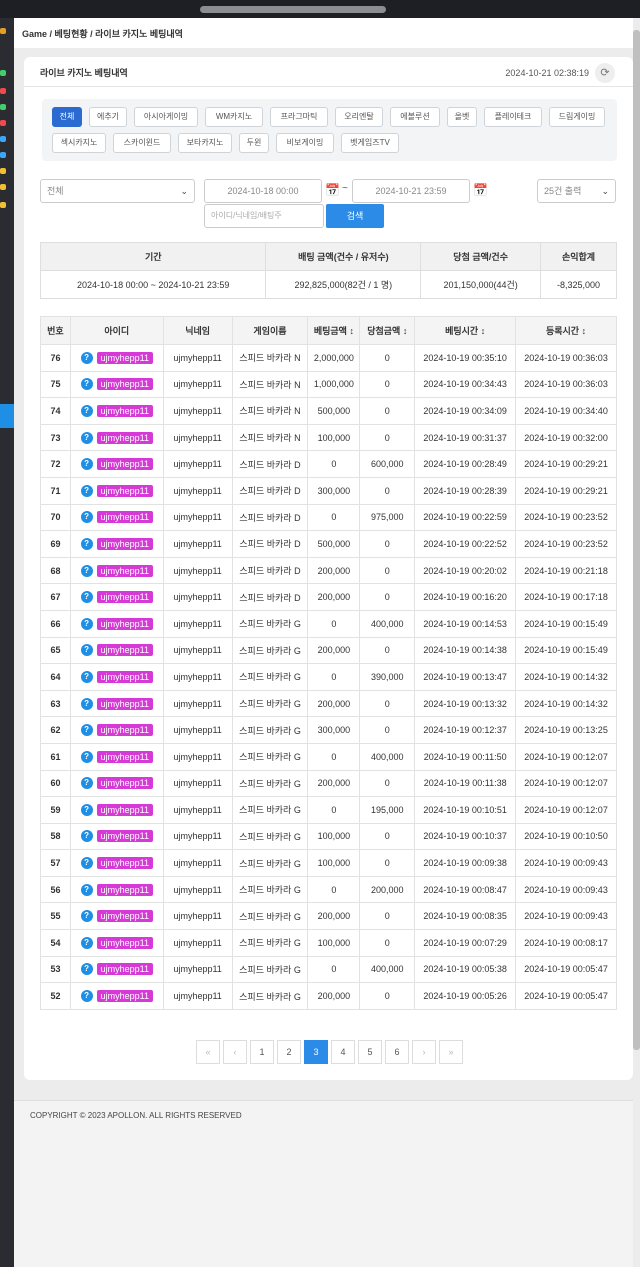 The height and width of the screenshot is (1267, 640). Describe the element at coordinates (108, 117) in the screenshot. I see `category-button: 에추기` at that location.